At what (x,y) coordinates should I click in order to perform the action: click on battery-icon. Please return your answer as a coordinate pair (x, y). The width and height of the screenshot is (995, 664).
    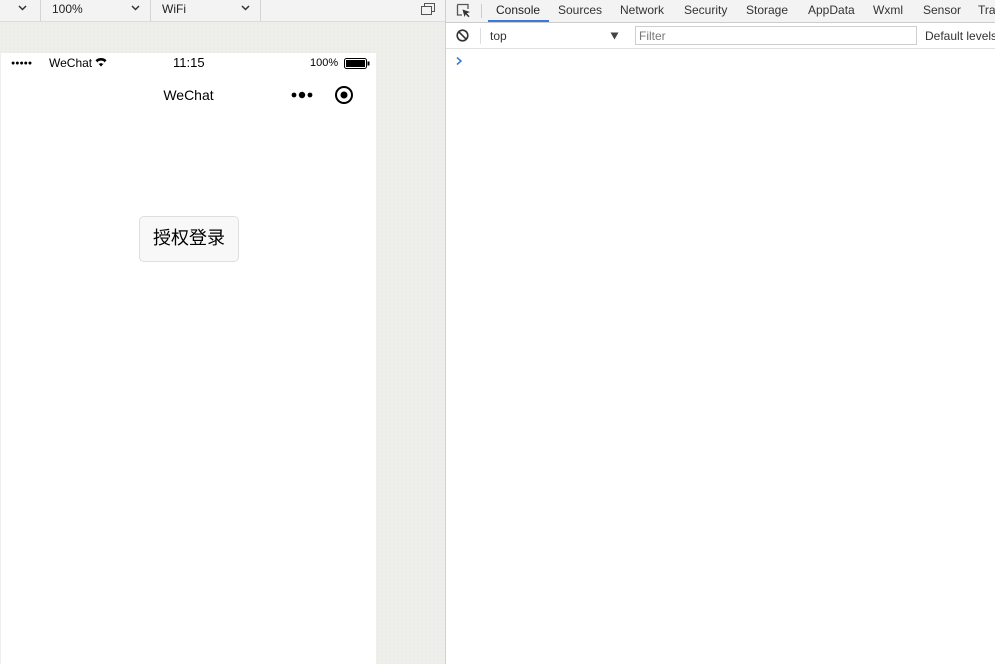
    Looking at the image, I should click on (357, 63).